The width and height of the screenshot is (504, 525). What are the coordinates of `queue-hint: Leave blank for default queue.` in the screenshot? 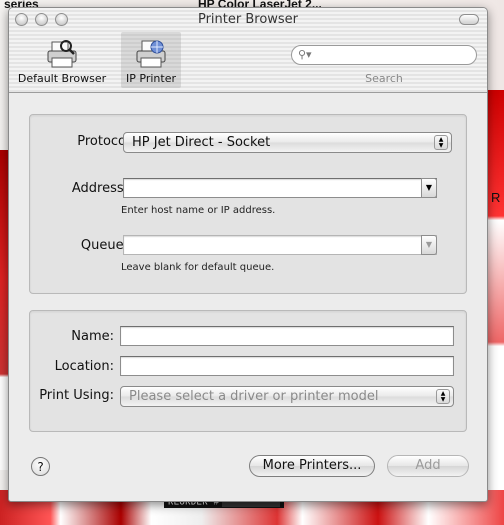 It's located at (198, 267).